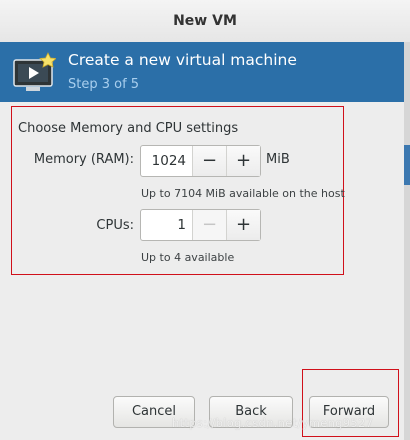 This screenshot has height=440, width=410. I want to click on memory-label: Memory (RAM):, so click(83, 159).